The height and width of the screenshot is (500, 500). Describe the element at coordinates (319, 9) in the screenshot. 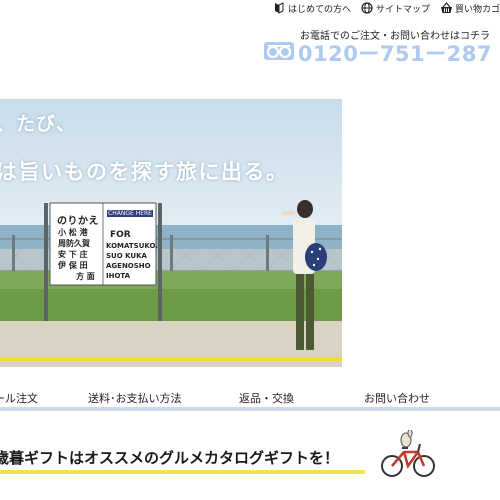

I see `header-link-label: はじめての方へ` at that location.